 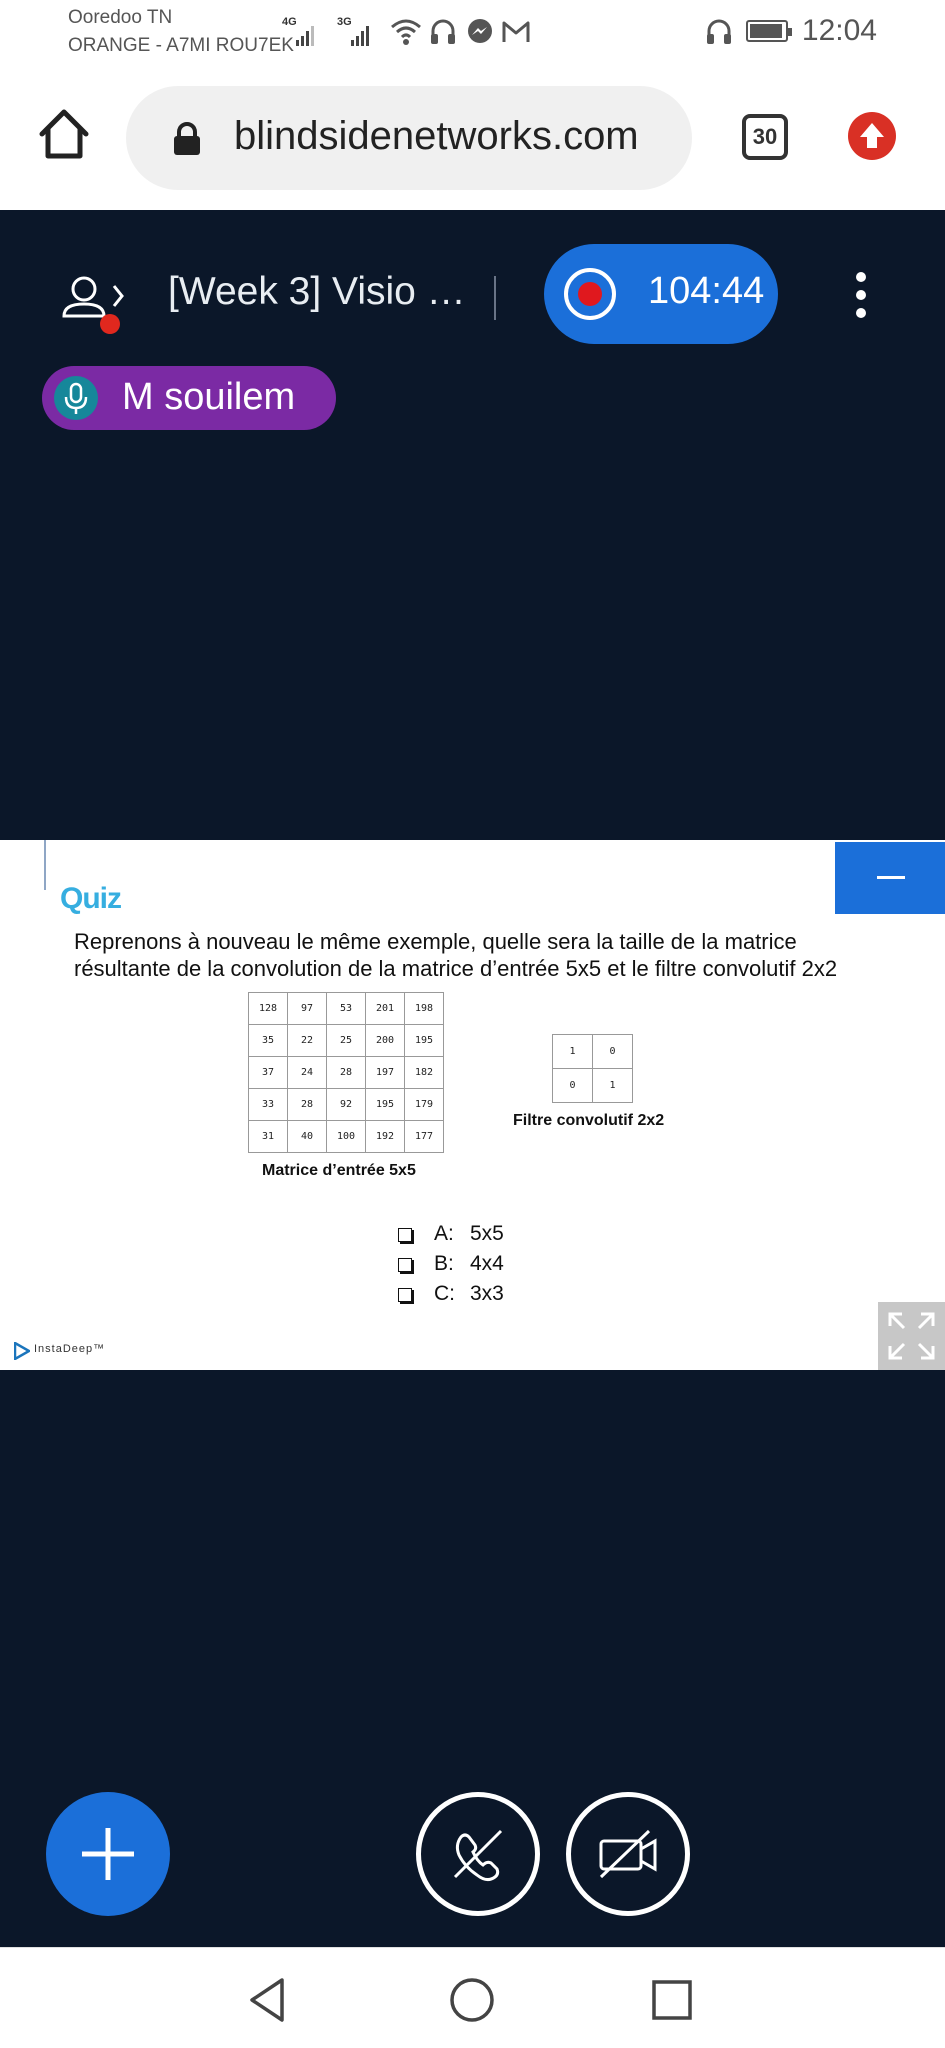 What do you see at coordinates (516, 31) in the screenshot?
I see `gmail-icon` at bounding box center [516, 31].